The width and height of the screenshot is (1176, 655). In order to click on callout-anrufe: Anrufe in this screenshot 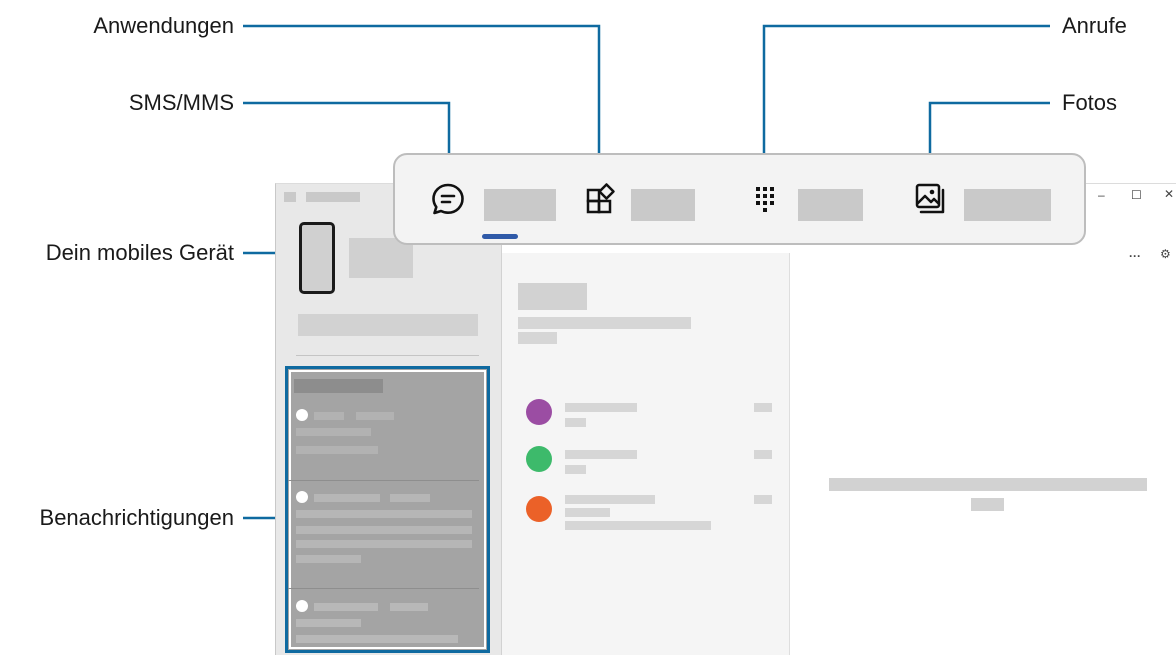, I will do `click(1094, 25)`.